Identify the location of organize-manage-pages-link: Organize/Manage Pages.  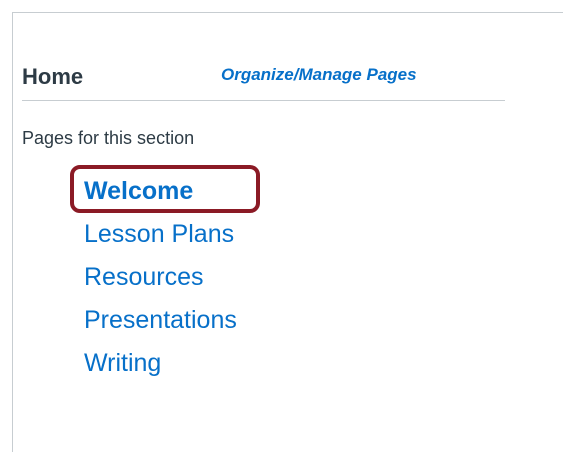
(319, 75).